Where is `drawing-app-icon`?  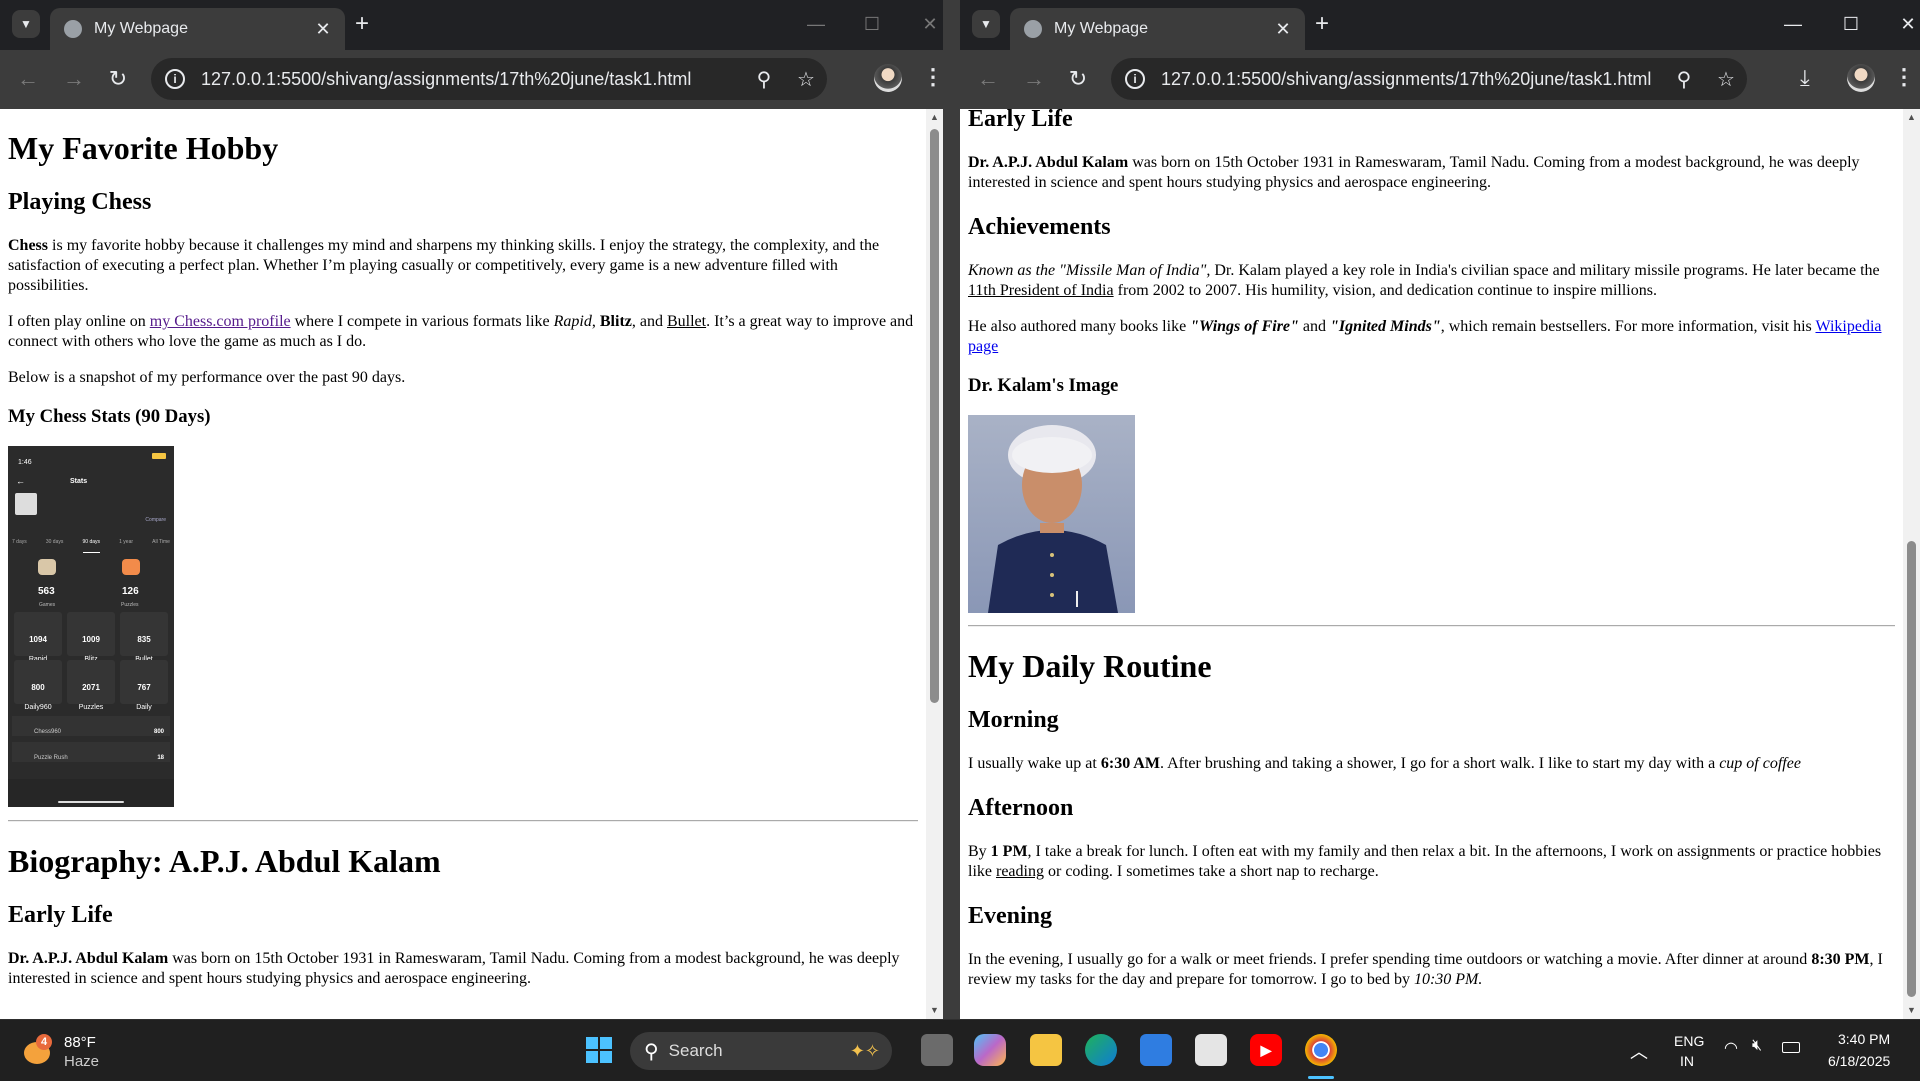
drawing-app-icon is located at coordinates (1156, 1050).